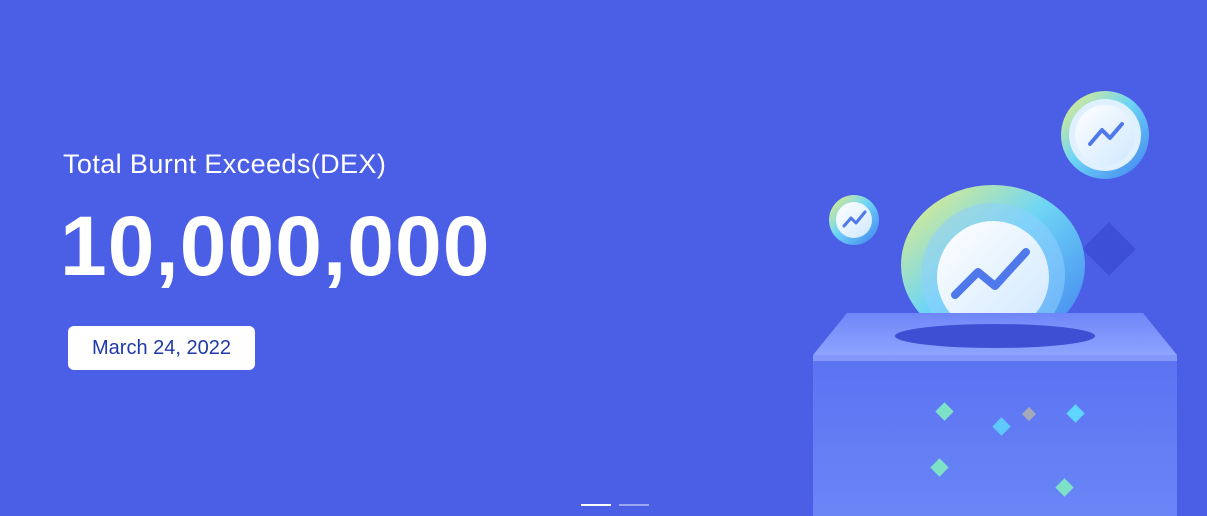  Describe the element at coordinates (995, 414) in the screenshot. I see `burn-box-icon` at that location.